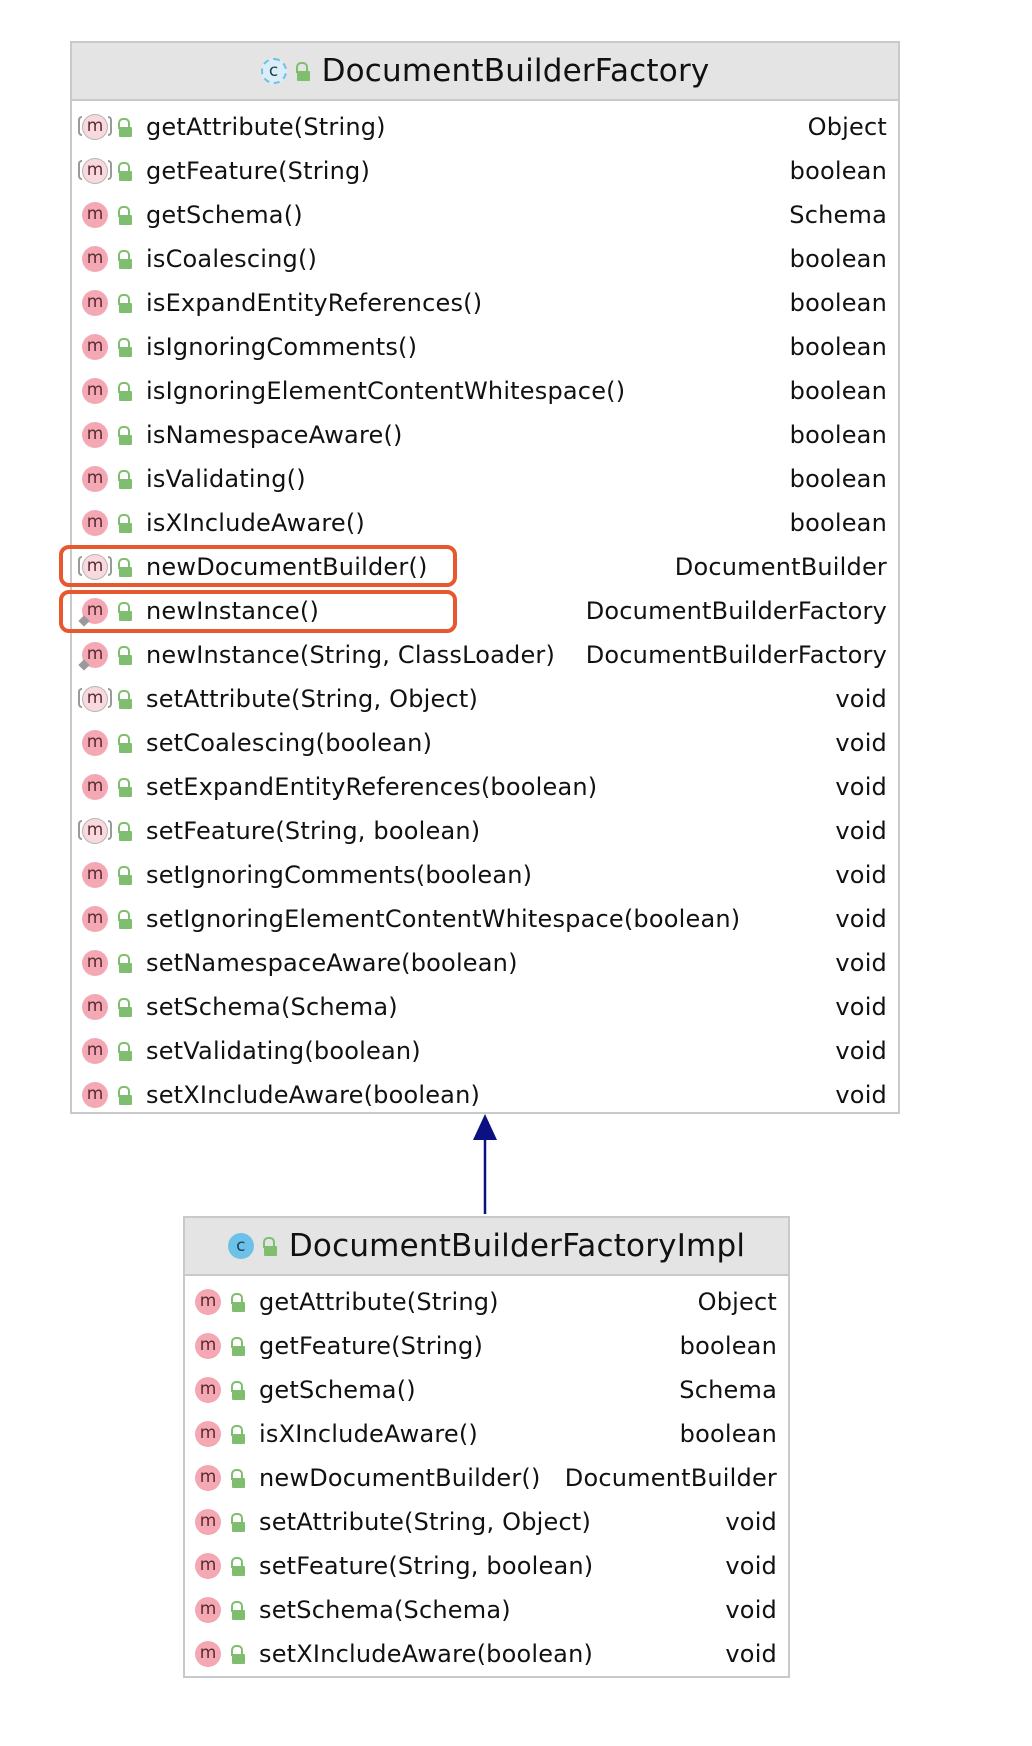 The width and height of the screenshot is (1032, 1746). Describe the element at coordinates (485, 435) in the screenshot. I see `method-row: m isNamespaceAware() boolean` at that location.